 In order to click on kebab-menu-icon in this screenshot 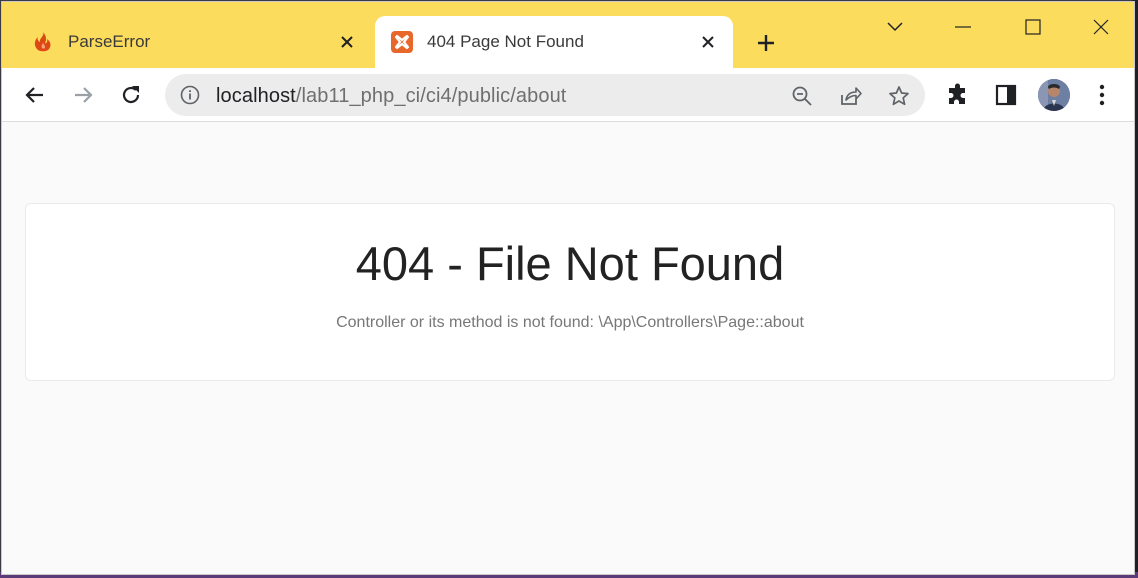, I will do `click(1102, 95)`.